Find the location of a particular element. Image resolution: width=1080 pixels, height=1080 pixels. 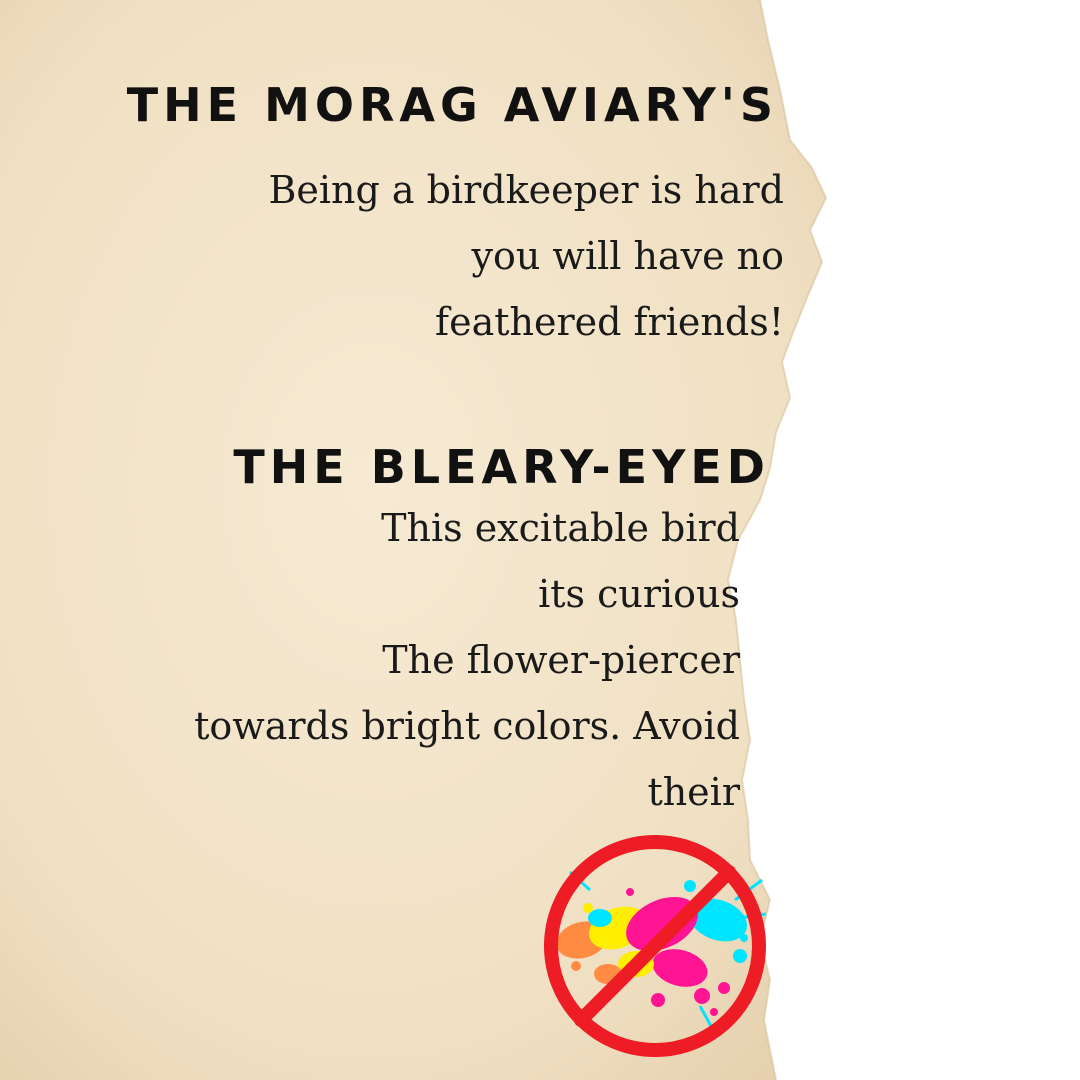

bleary-line-5: their is located at coordinates (693, 792).